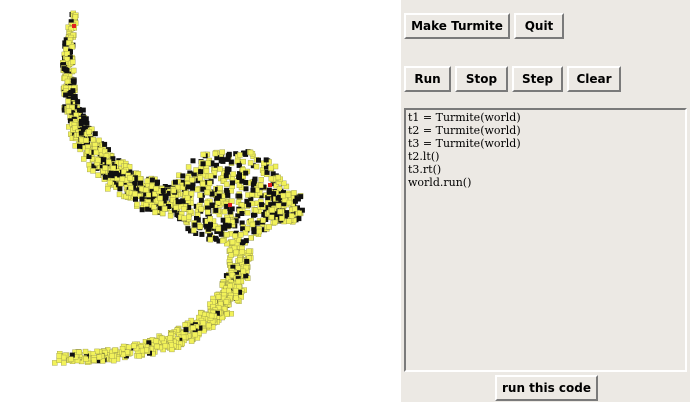  What do you see at coordinates (481, 79) in the screenshot?
I see `stop-button: Stop` at bounding box center [481, 79].